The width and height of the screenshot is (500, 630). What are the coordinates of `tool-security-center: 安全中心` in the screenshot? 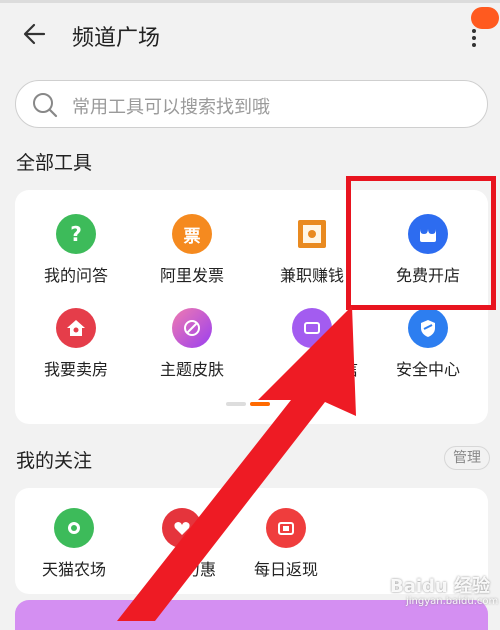 It's located at (428, 344).